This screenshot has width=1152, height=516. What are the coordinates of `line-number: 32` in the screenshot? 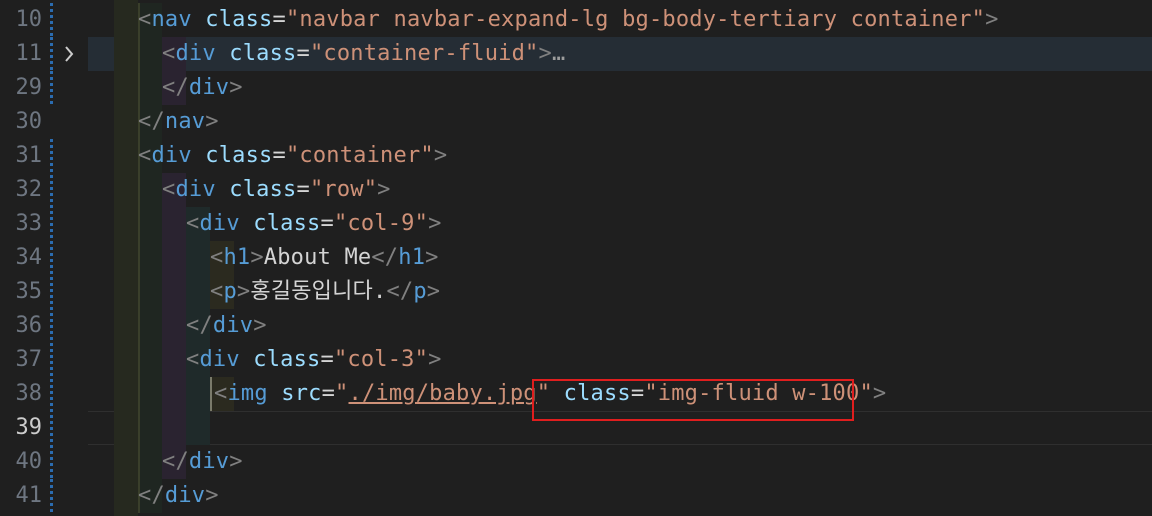 It's located at (29, 189).